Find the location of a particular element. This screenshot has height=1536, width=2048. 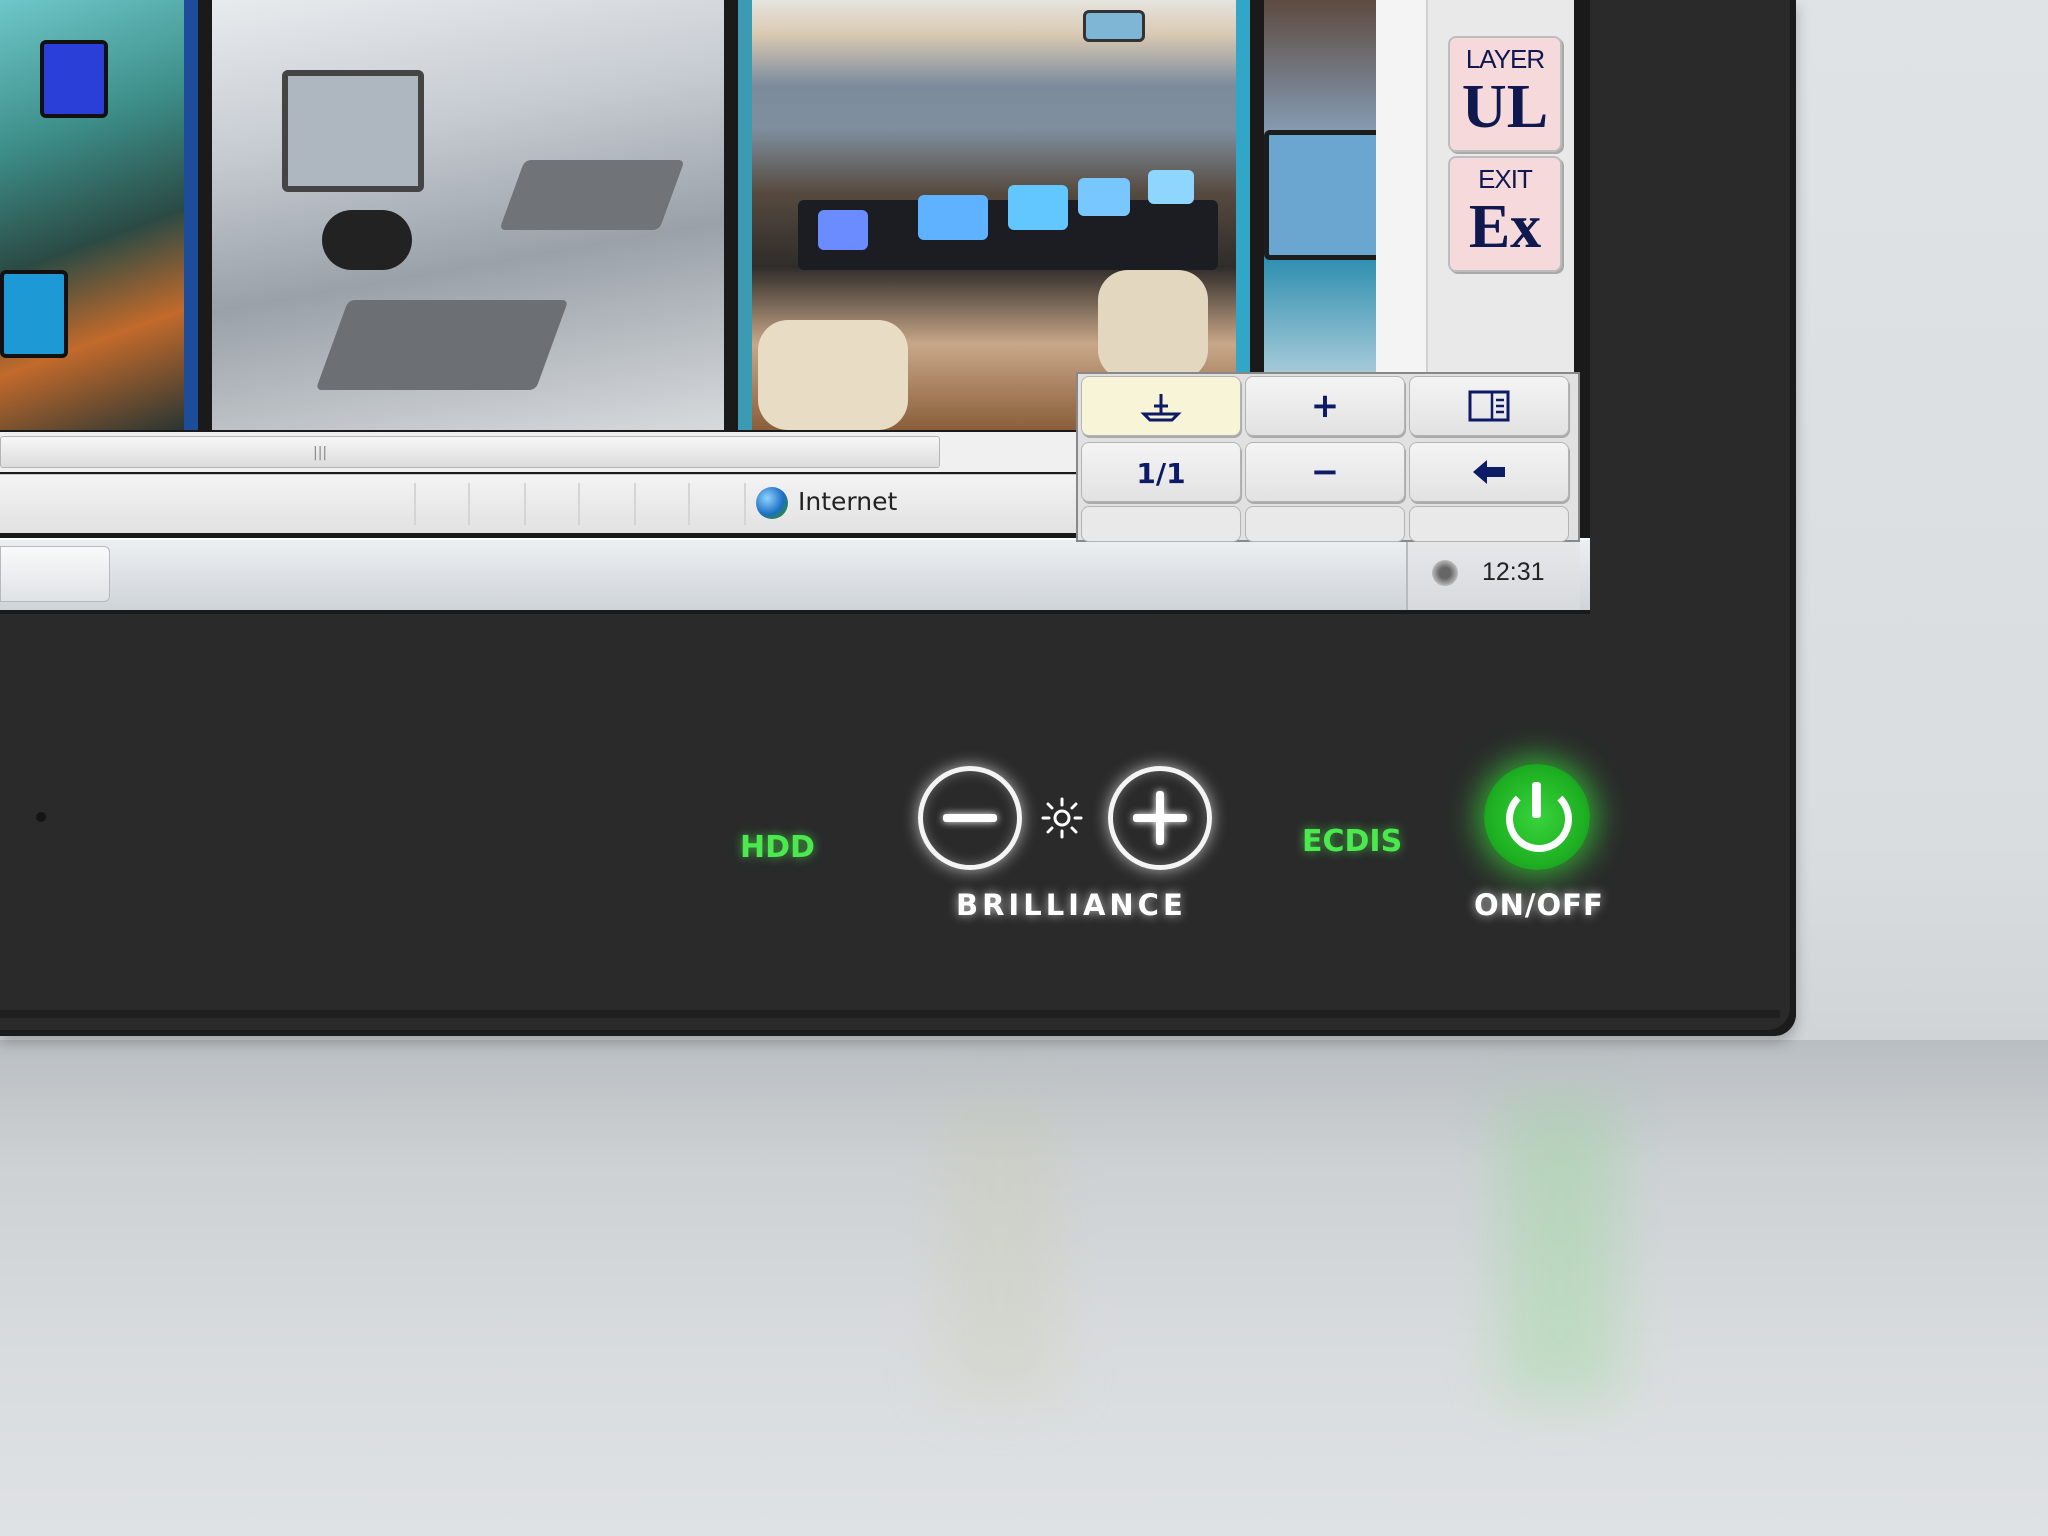

exit-button: EXIT Ex is located at coordinates (1505, 214).